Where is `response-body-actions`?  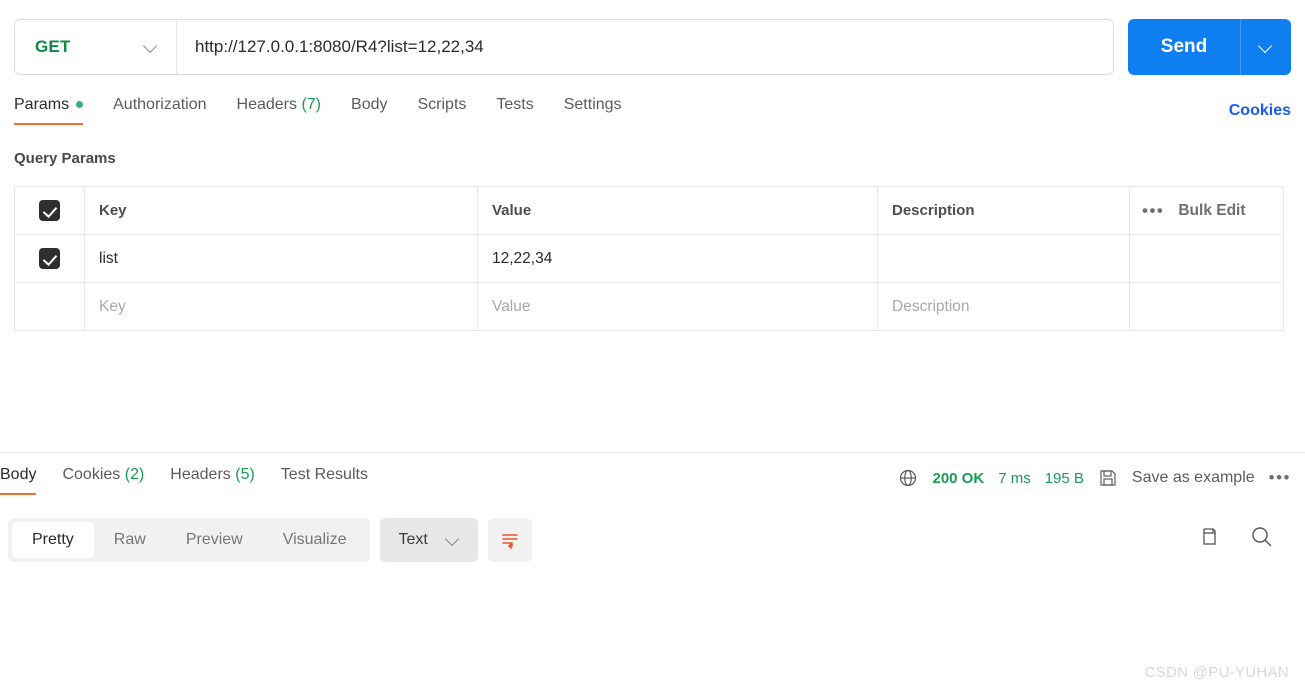 response-body-actions is located at coordinates (1236, 537).